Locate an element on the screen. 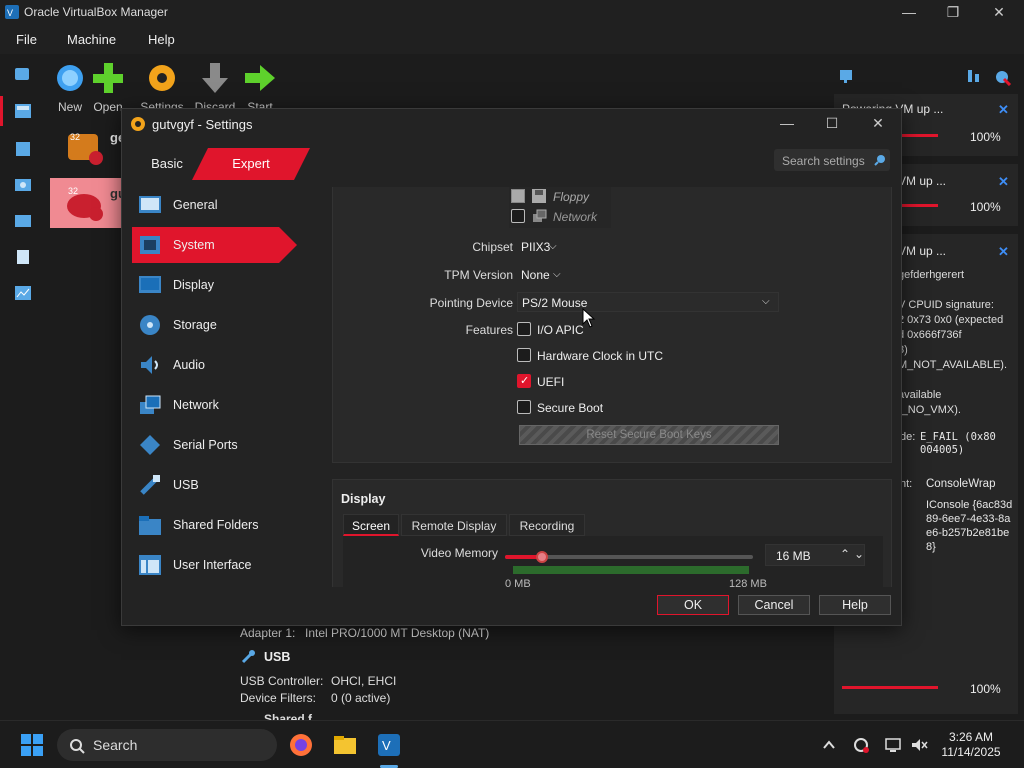  extensions-icon is located at coordinates (23, 257).